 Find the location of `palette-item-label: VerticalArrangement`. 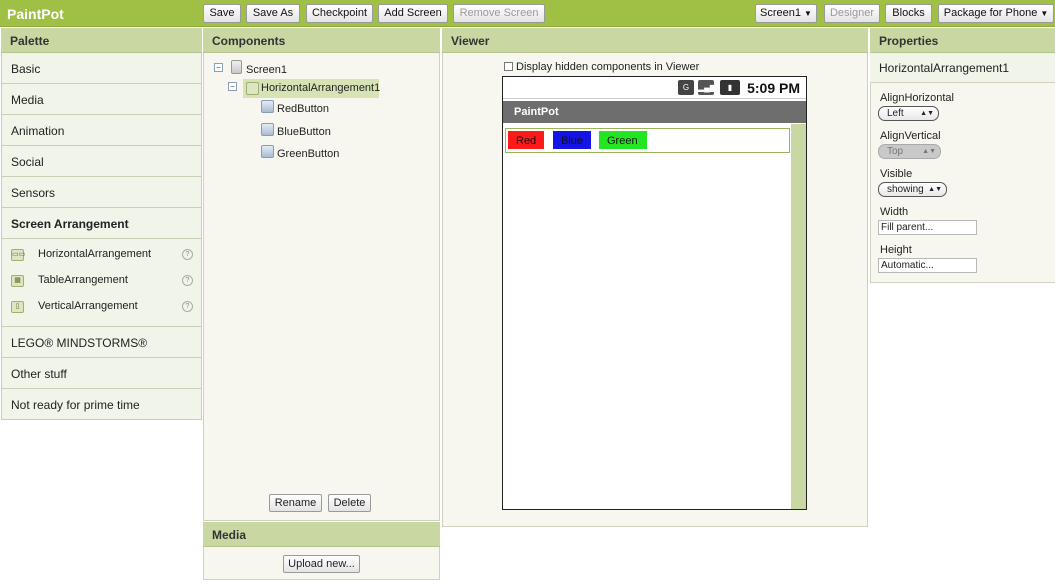

palette-item-label: VerticalArrangement is located at coordinates (88, 306).